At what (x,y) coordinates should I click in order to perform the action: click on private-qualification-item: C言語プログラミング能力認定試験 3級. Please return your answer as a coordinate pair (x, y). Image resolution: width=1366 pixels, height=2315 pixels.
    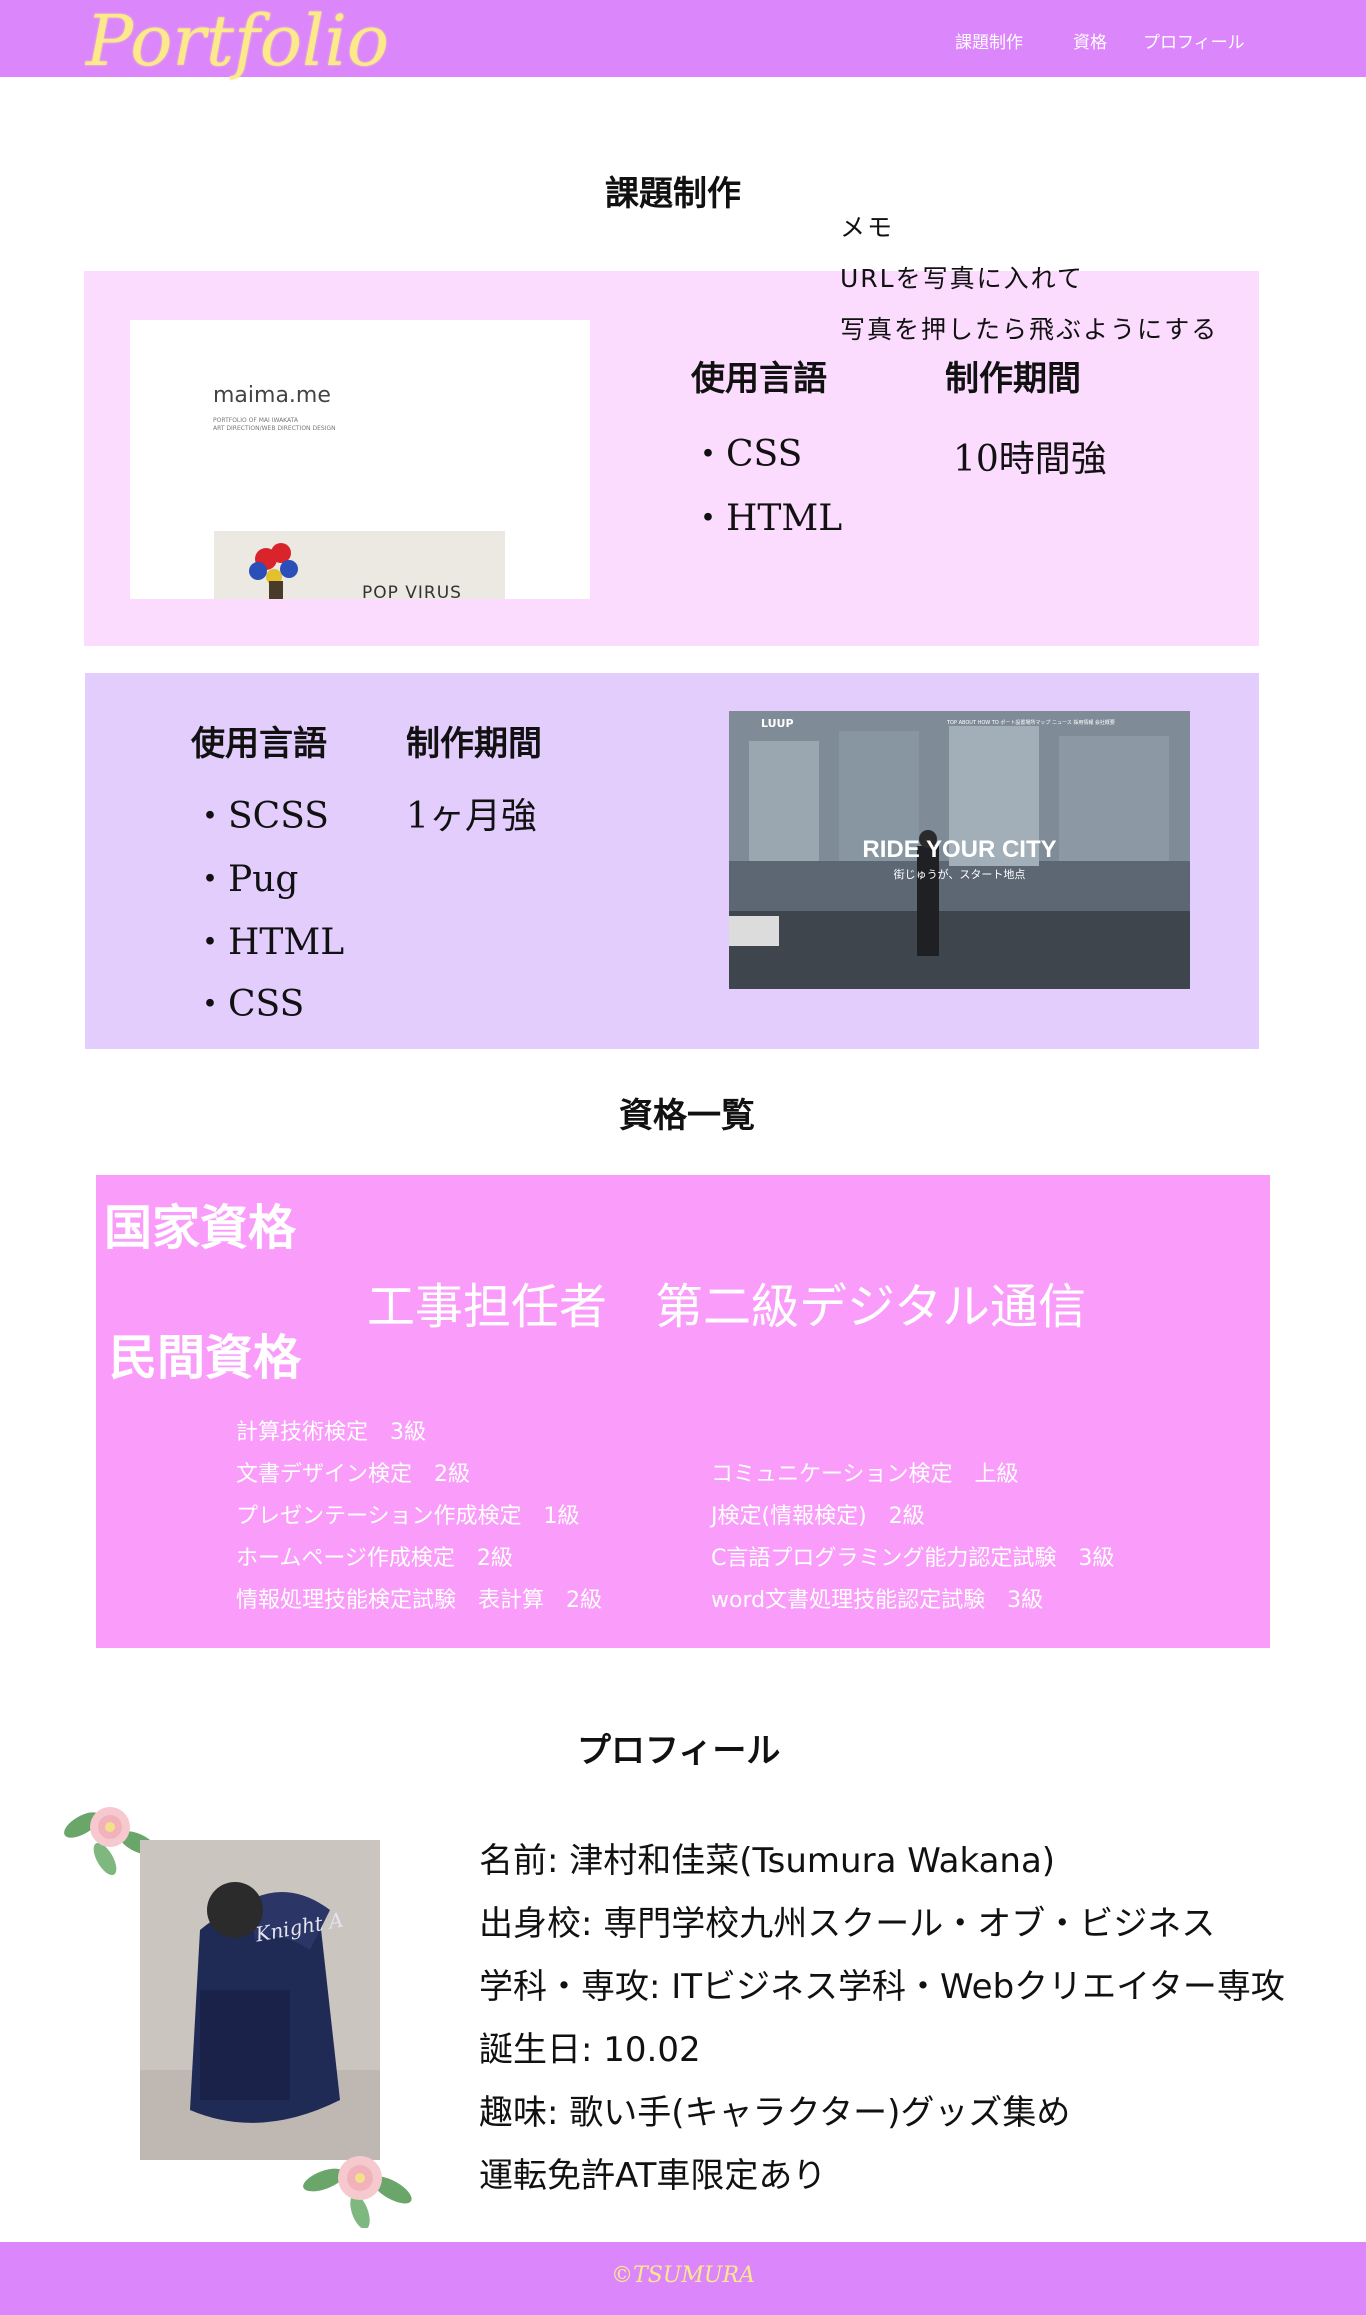
    Looking at the image, I should click on (913, 1558).